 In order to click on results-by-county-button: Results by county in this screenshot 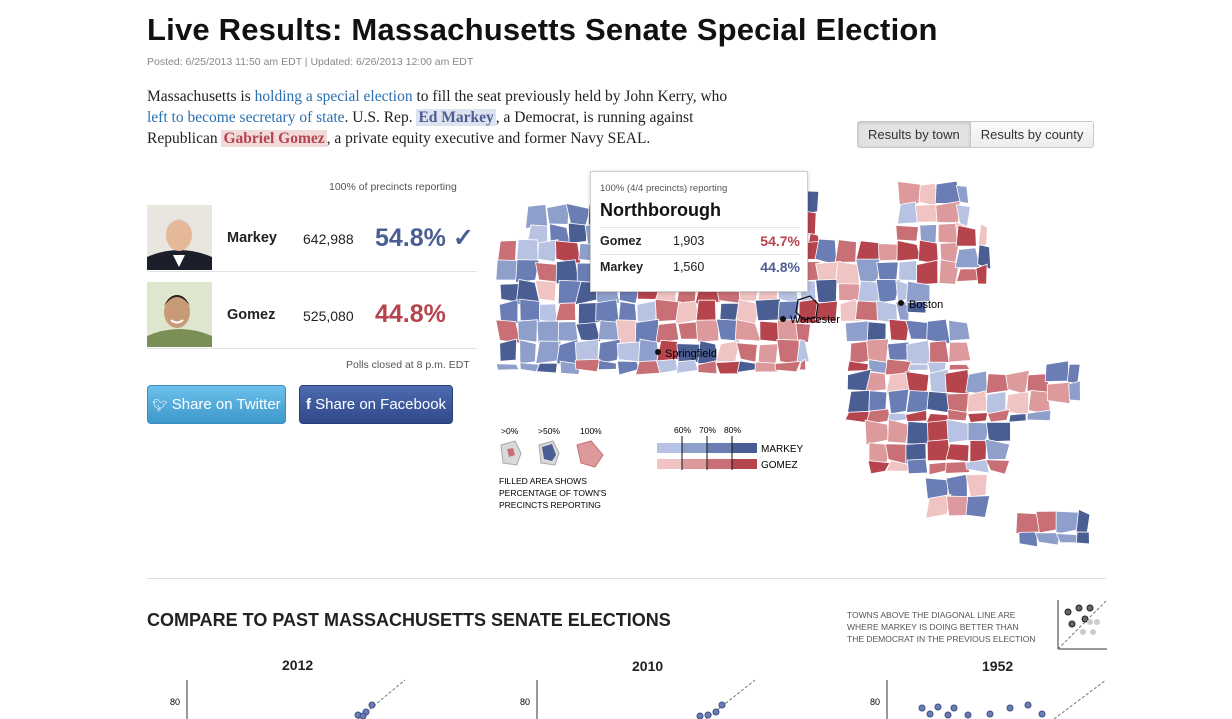, I will do `click(1032, 134)`.